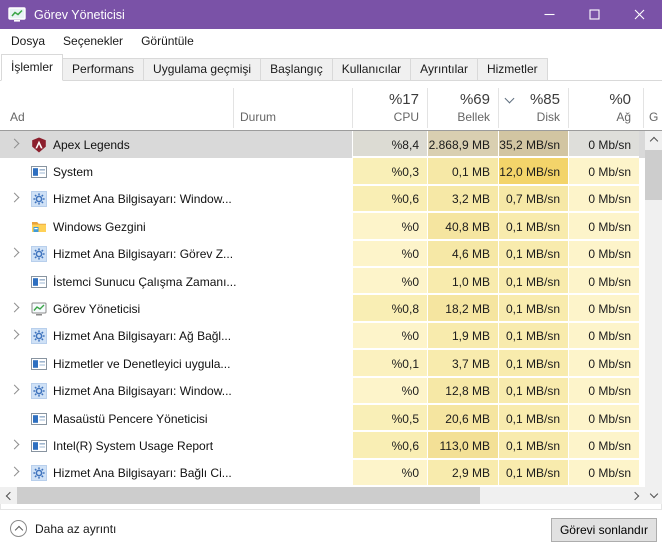  What do you see at coordinates (389, 109) in the screenshot?
I see `column-header-cpu: %17 CPU` at bounding box center [389, 109].